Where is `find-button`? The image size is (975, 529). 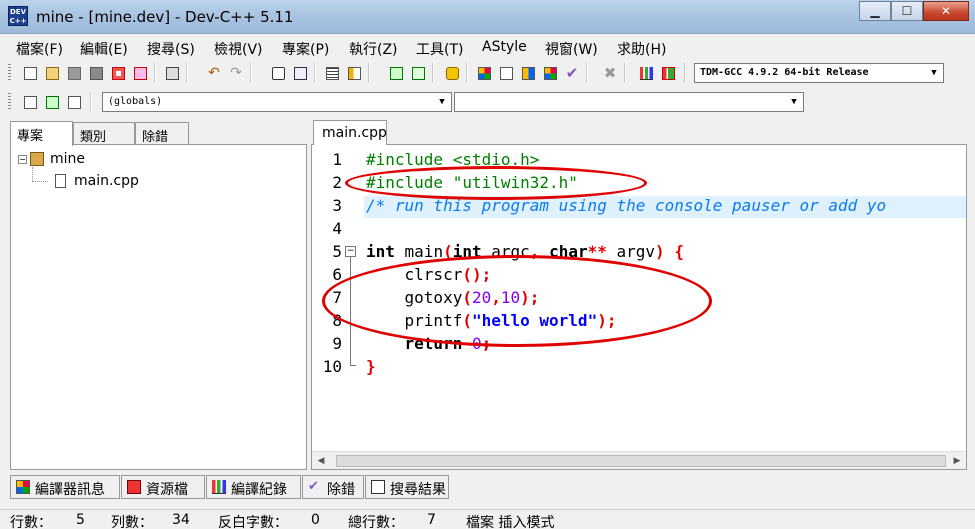 find-button is located at coordinates (278, 73).